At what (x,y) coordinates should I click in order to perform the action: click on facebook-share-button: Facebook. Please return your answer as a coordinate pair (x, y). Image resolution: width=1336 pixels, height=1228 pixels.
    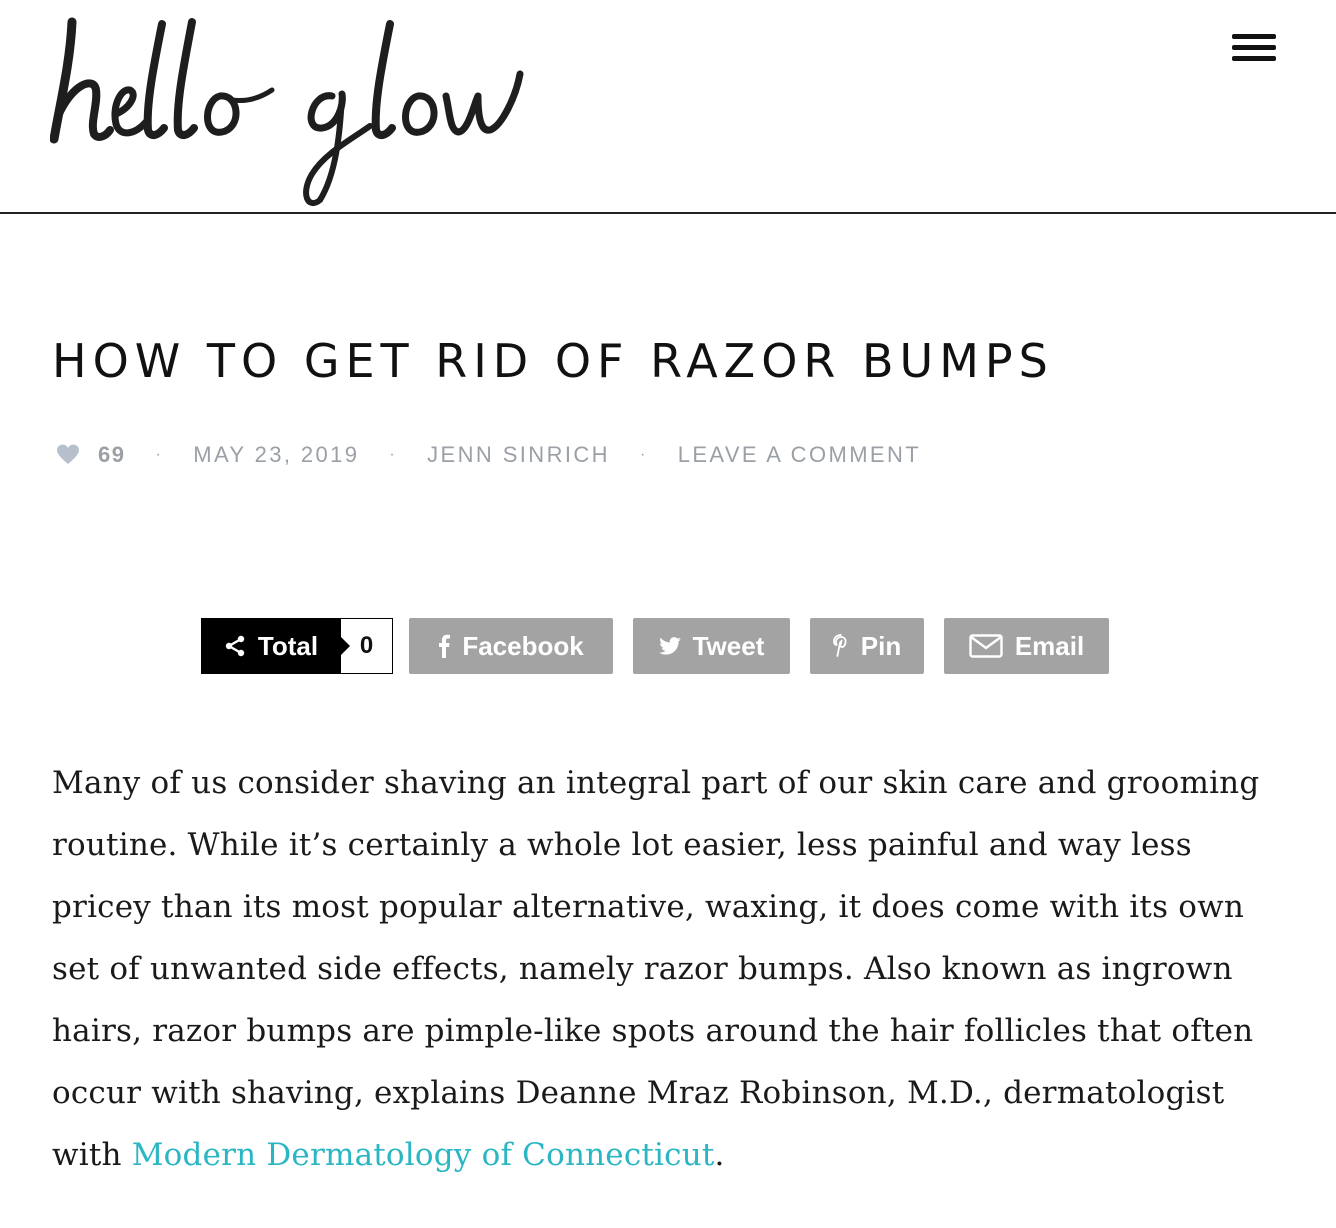
    Looking at the image, I should click on (511, 646).